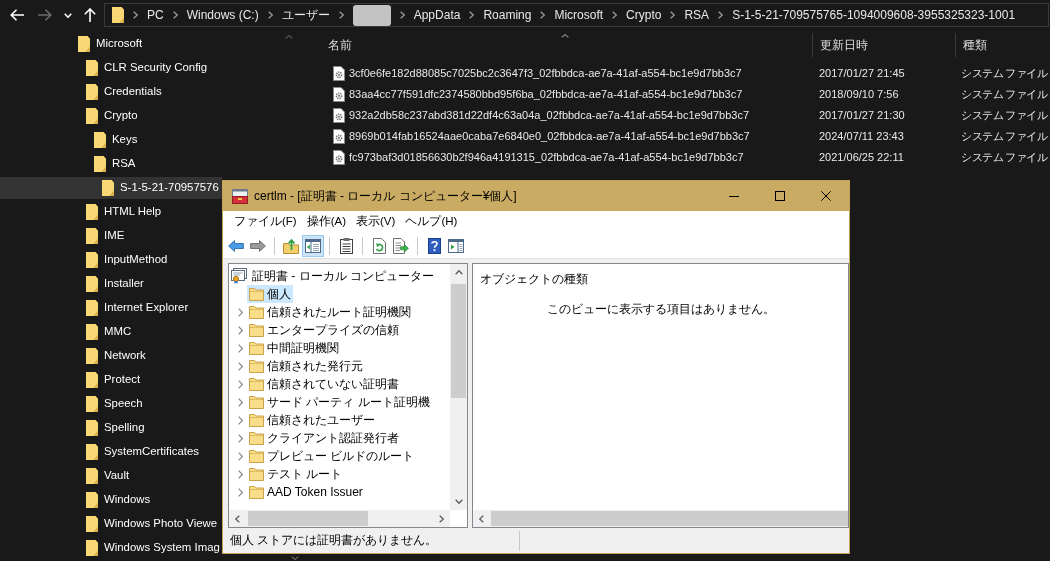 Image resolution: width=1050 pixels, height=561 pixels. Describe the element at coordinates (147, 68) in the screenshot. I see `tree-item: CLR Security Config` at that location.